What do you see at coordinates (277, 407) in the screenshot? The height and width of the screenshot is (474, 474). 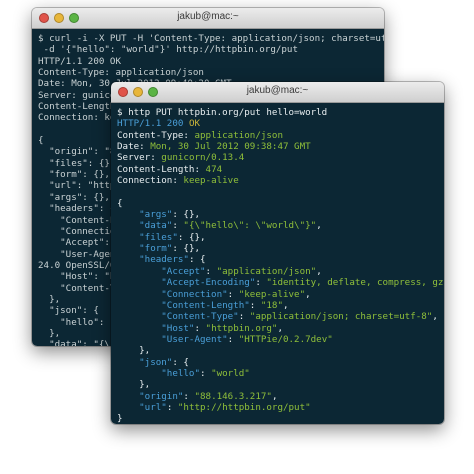 I see `json-line: "url": "http://httpbin.org/put"` at bounding box center [277, 407].